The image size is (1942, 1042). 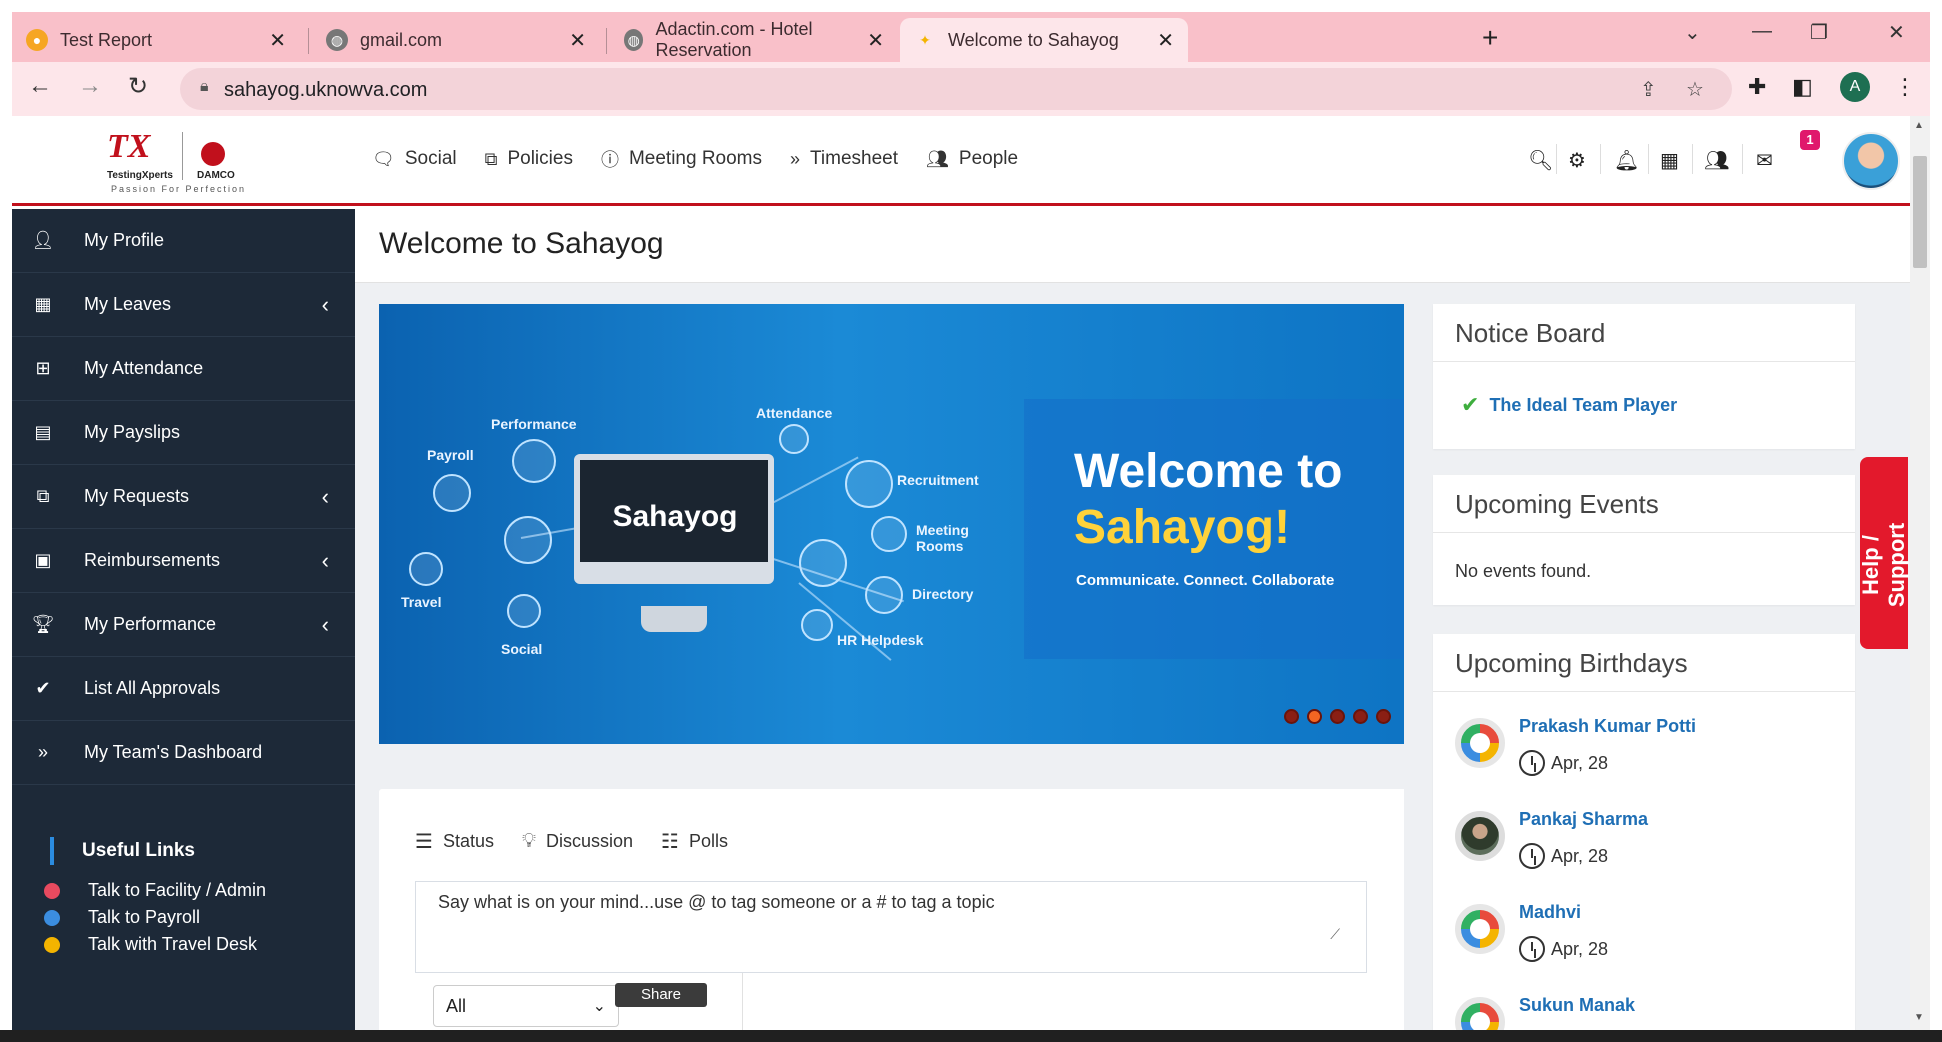 I want to click on sidebar-item-label: My Payslips, so click(x=132, y=432).